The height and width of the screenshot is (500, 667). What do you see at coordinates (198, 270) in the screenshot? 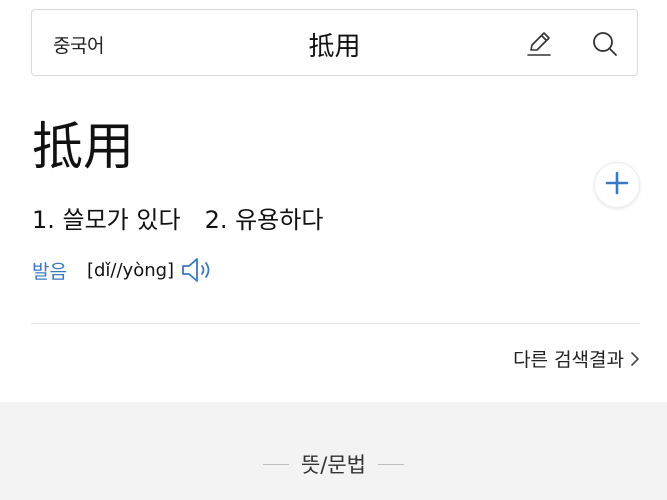
I see `speaker-icon` at bounding box center [198, 270].